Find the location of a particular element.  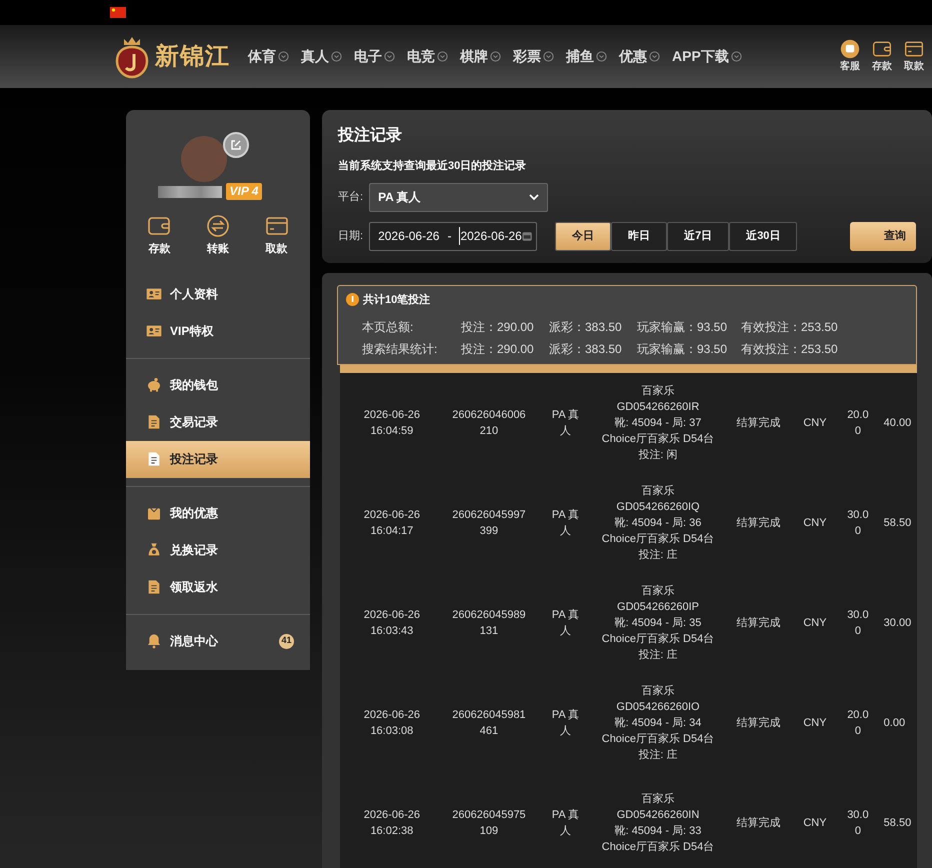

quick-action-button: 转账 is located at coordinates (218, 236).